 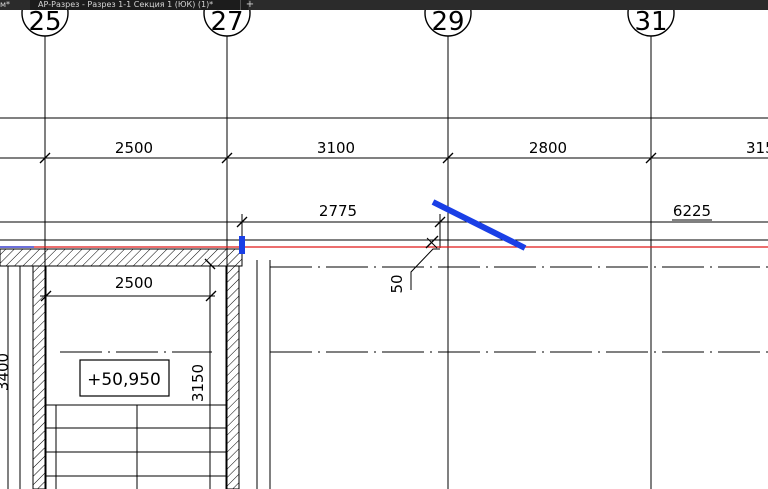 I want to click on dimension-3150-label: 3150, so click(x=198, y=383).